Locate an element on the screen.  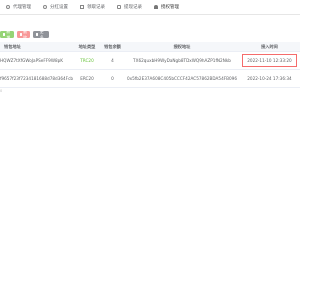
top-nav: 代理管理 分红设置 领取记录 提现记录 授权管理 is located at coordinates (150, 7).